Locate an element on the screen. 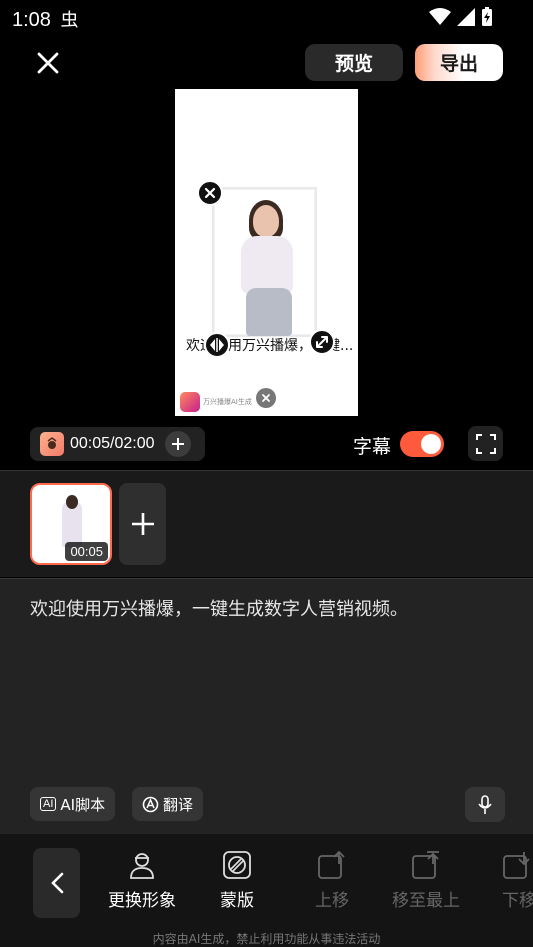 The height and width of the screenshot is (947, 533). status-icons is located at coordinates (461, 17).